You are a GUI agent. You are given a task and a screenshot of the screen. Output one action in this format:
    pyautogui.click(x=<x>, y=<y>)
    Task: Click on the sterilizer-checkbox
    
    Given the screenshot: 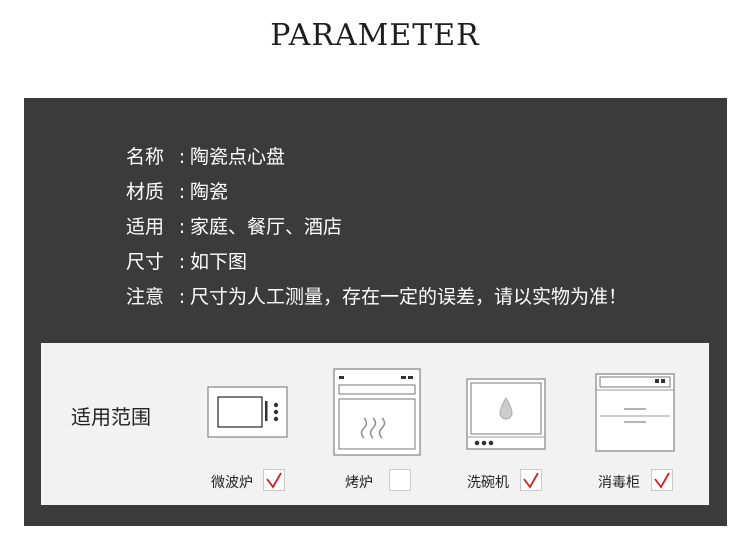 What is the action you would take?
    pyautogui.click(x=662, y=480)
    